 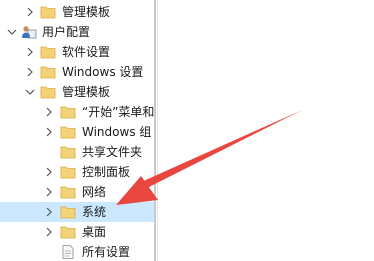 I want to click on tree-item-label: 系统, so click(x=94, y=212).